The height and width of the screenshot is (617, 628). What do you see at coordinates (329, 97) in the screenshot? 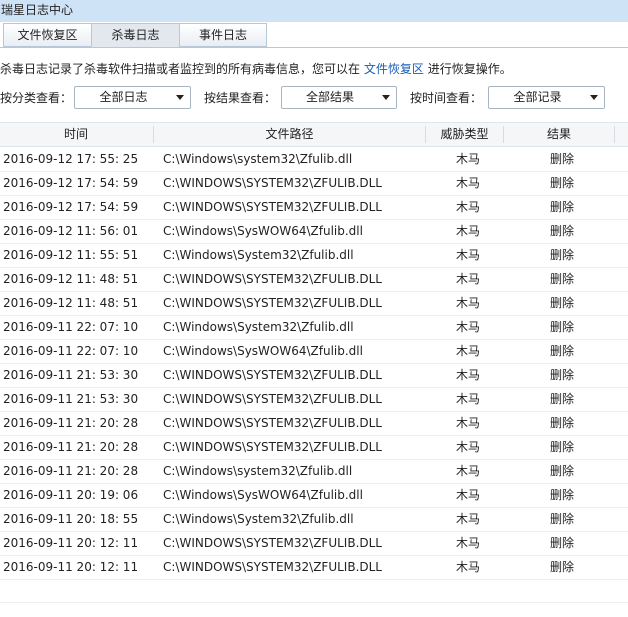
I see `result-filter-value: 全部结果` at bounding box center [329, 97].